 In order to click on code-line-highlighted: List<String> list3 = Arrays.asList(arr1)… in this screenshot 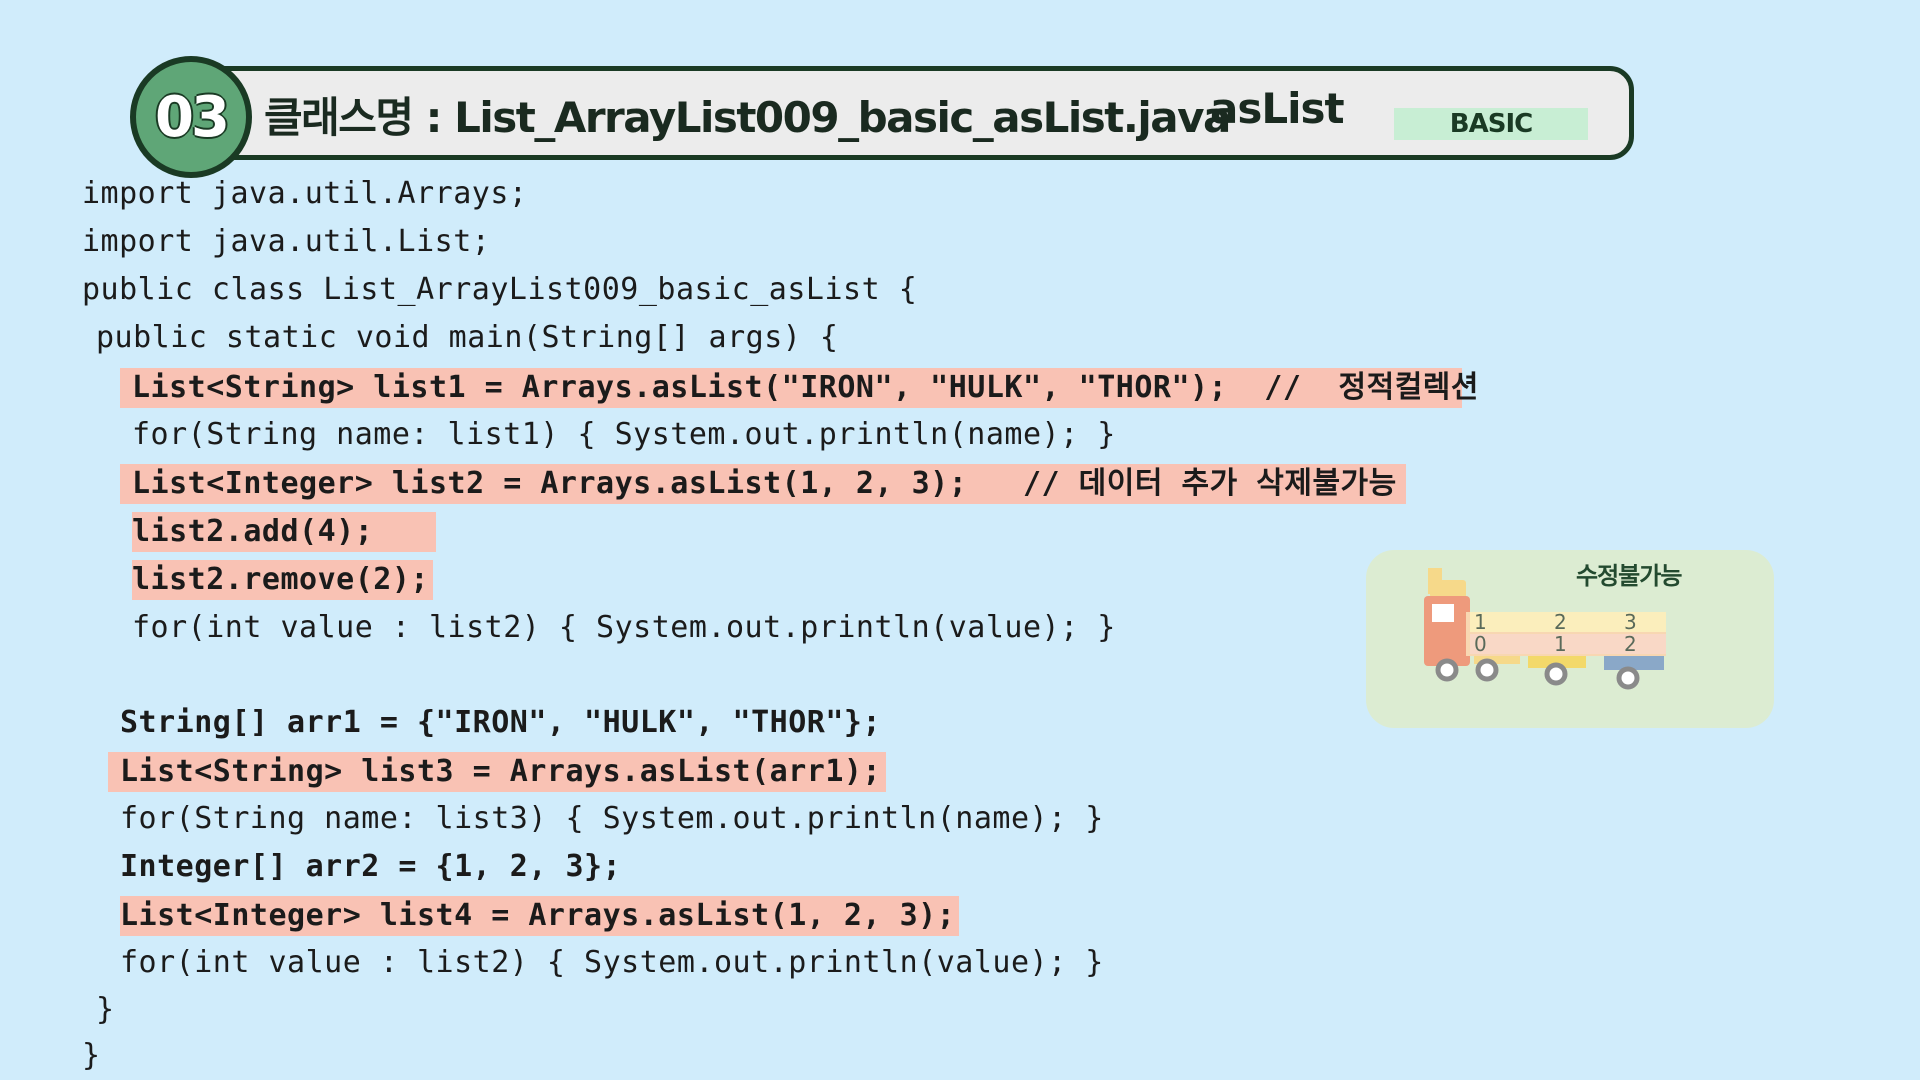, I will do `click(497, 772)`.